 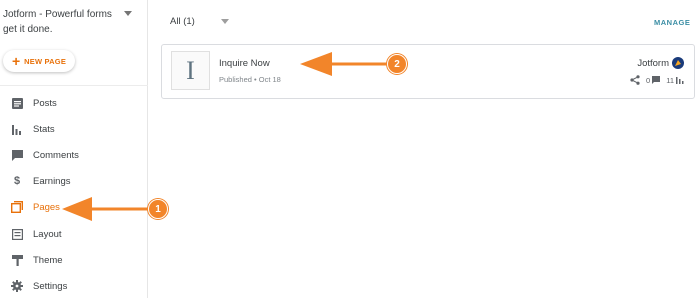 I want to click on sidebar-item-label: Layout, so click(x=47, y=234).